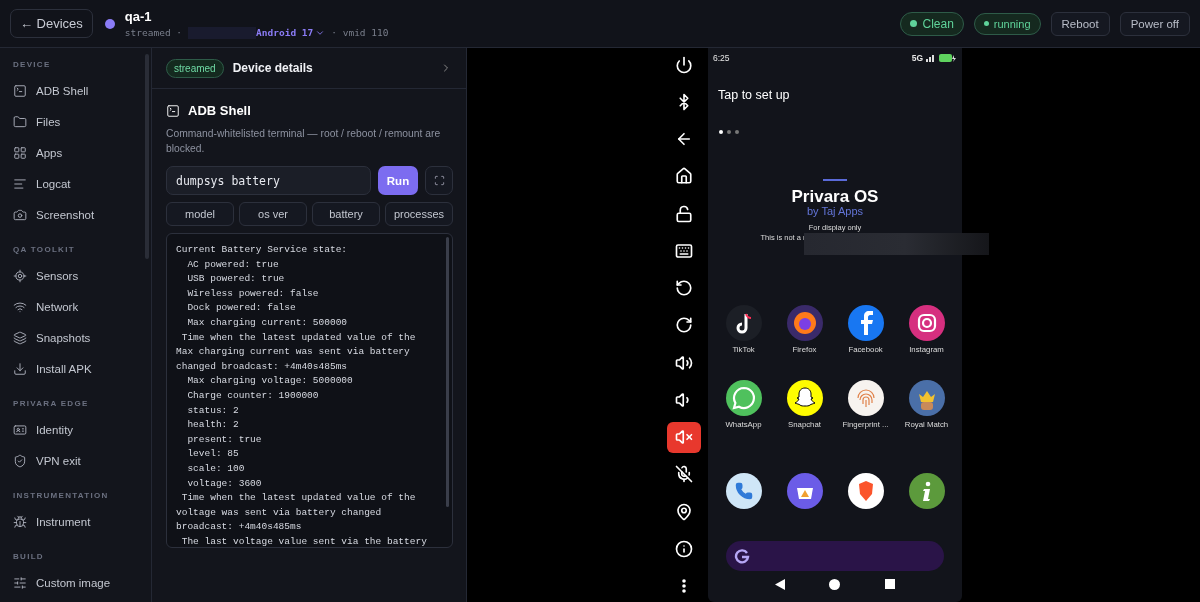 This screenshot has width=1200, height=602. I want to click on output-line: voltage: 3600, so click(224, 483).